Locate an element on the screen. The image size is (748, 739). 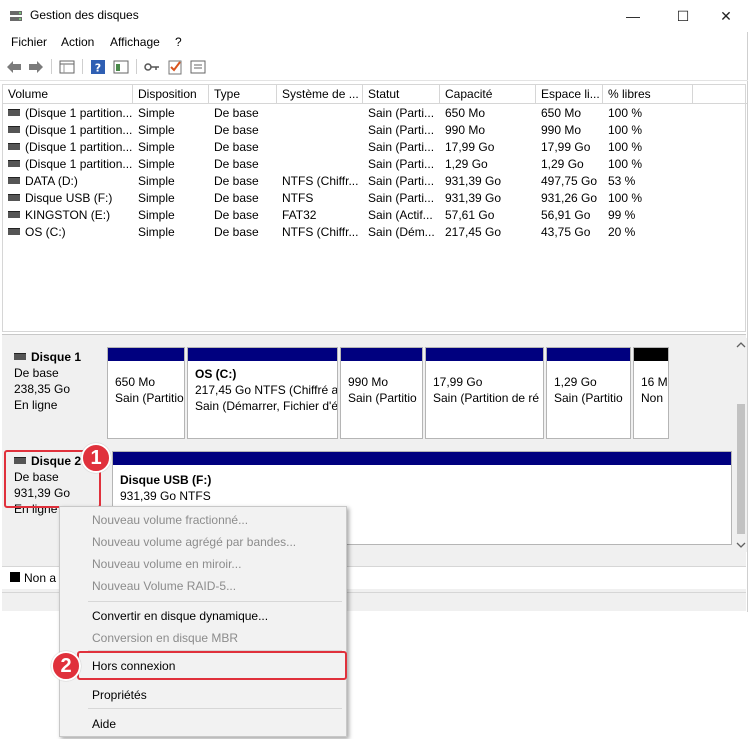
cell-text: 57,61 Go is located at coordinates (470, 215).